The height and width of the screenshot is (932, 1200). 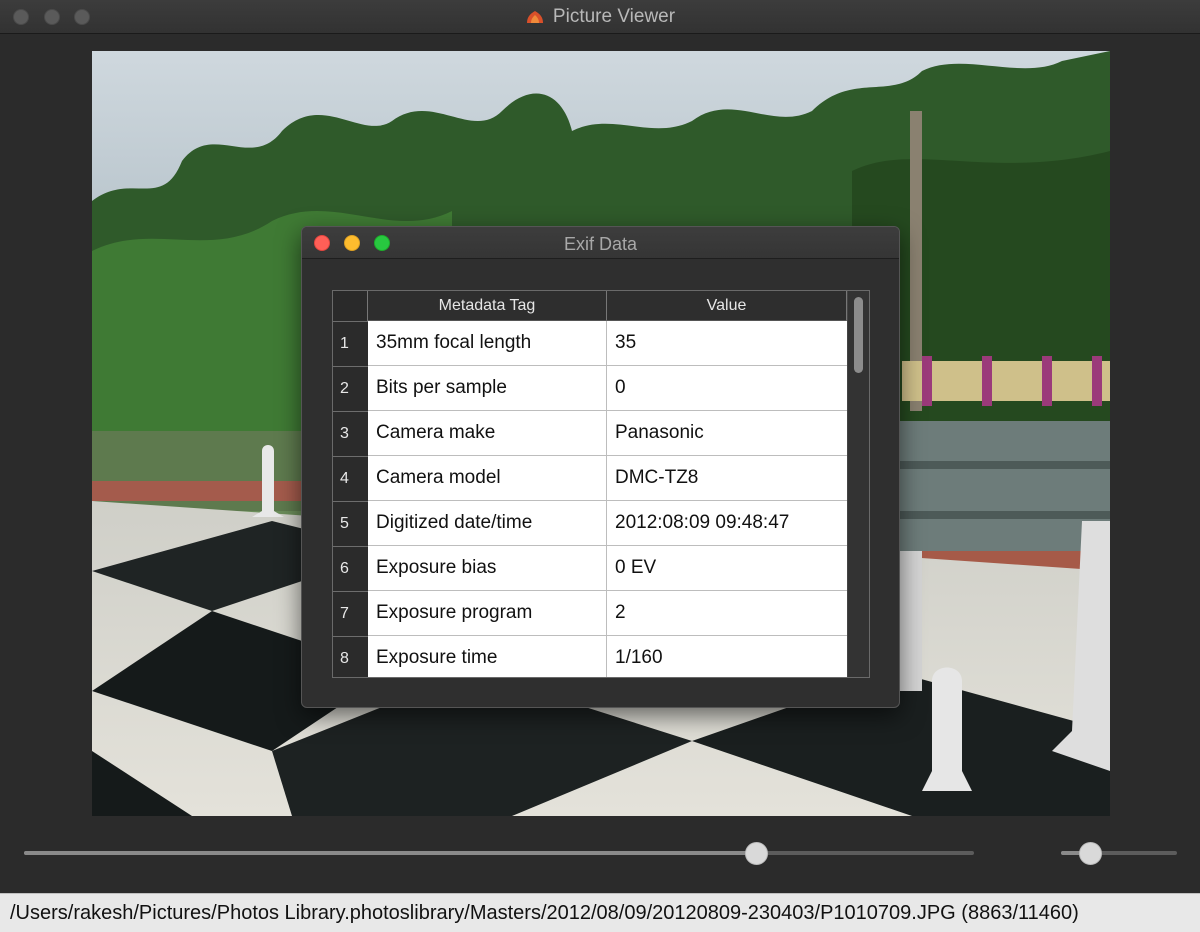 I want to click on tag-cell: 35mm focal length, so click(x=487, y=343).